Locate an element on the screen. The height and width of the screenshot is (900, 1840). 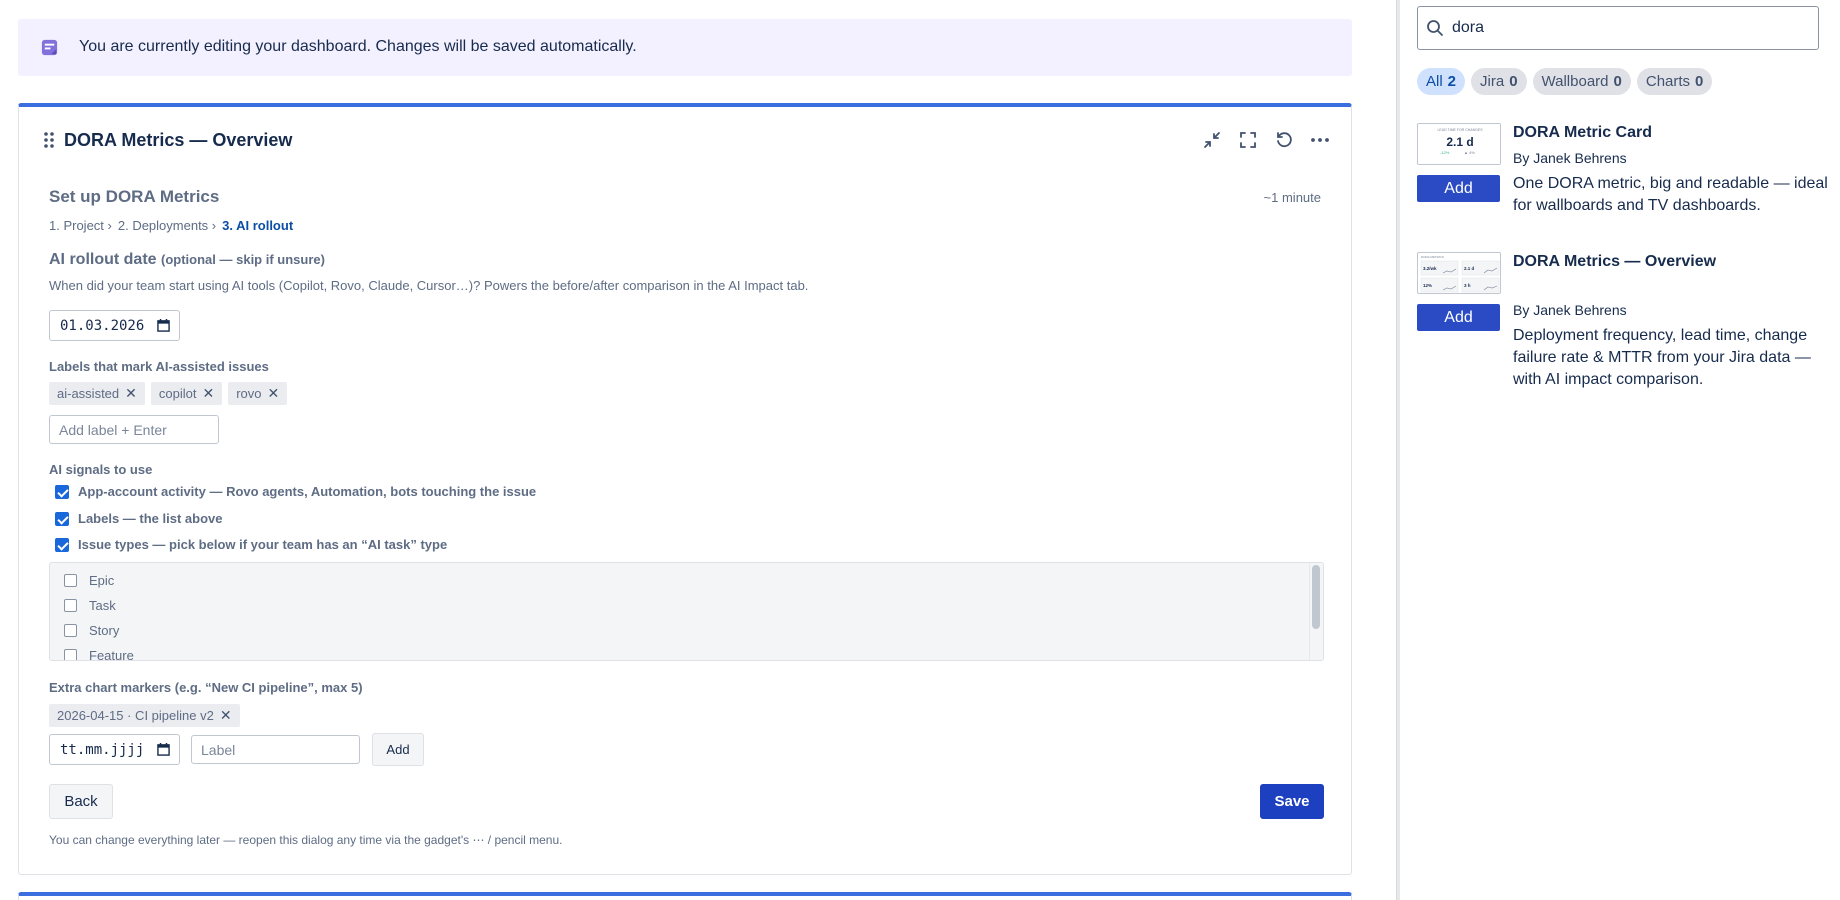
issue-type-list: Epic Task Story Feature is located at coordinates (686, 611).